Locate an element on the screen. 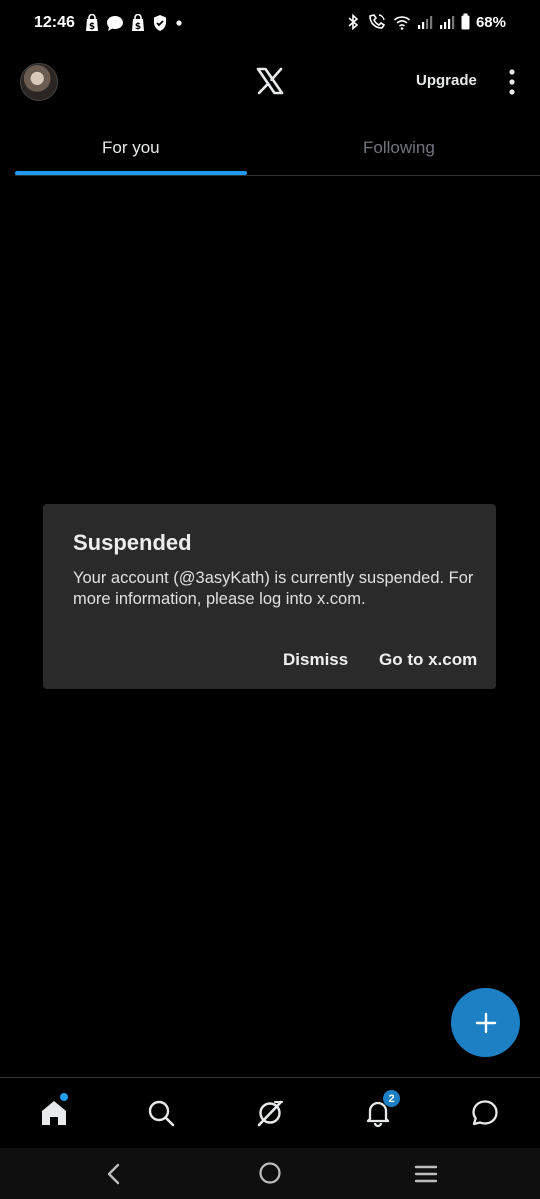 Image resolution: width=540 pixels, height=1199 pixels. dismiss-button: Dismiss is located at coordinates (315, 660).